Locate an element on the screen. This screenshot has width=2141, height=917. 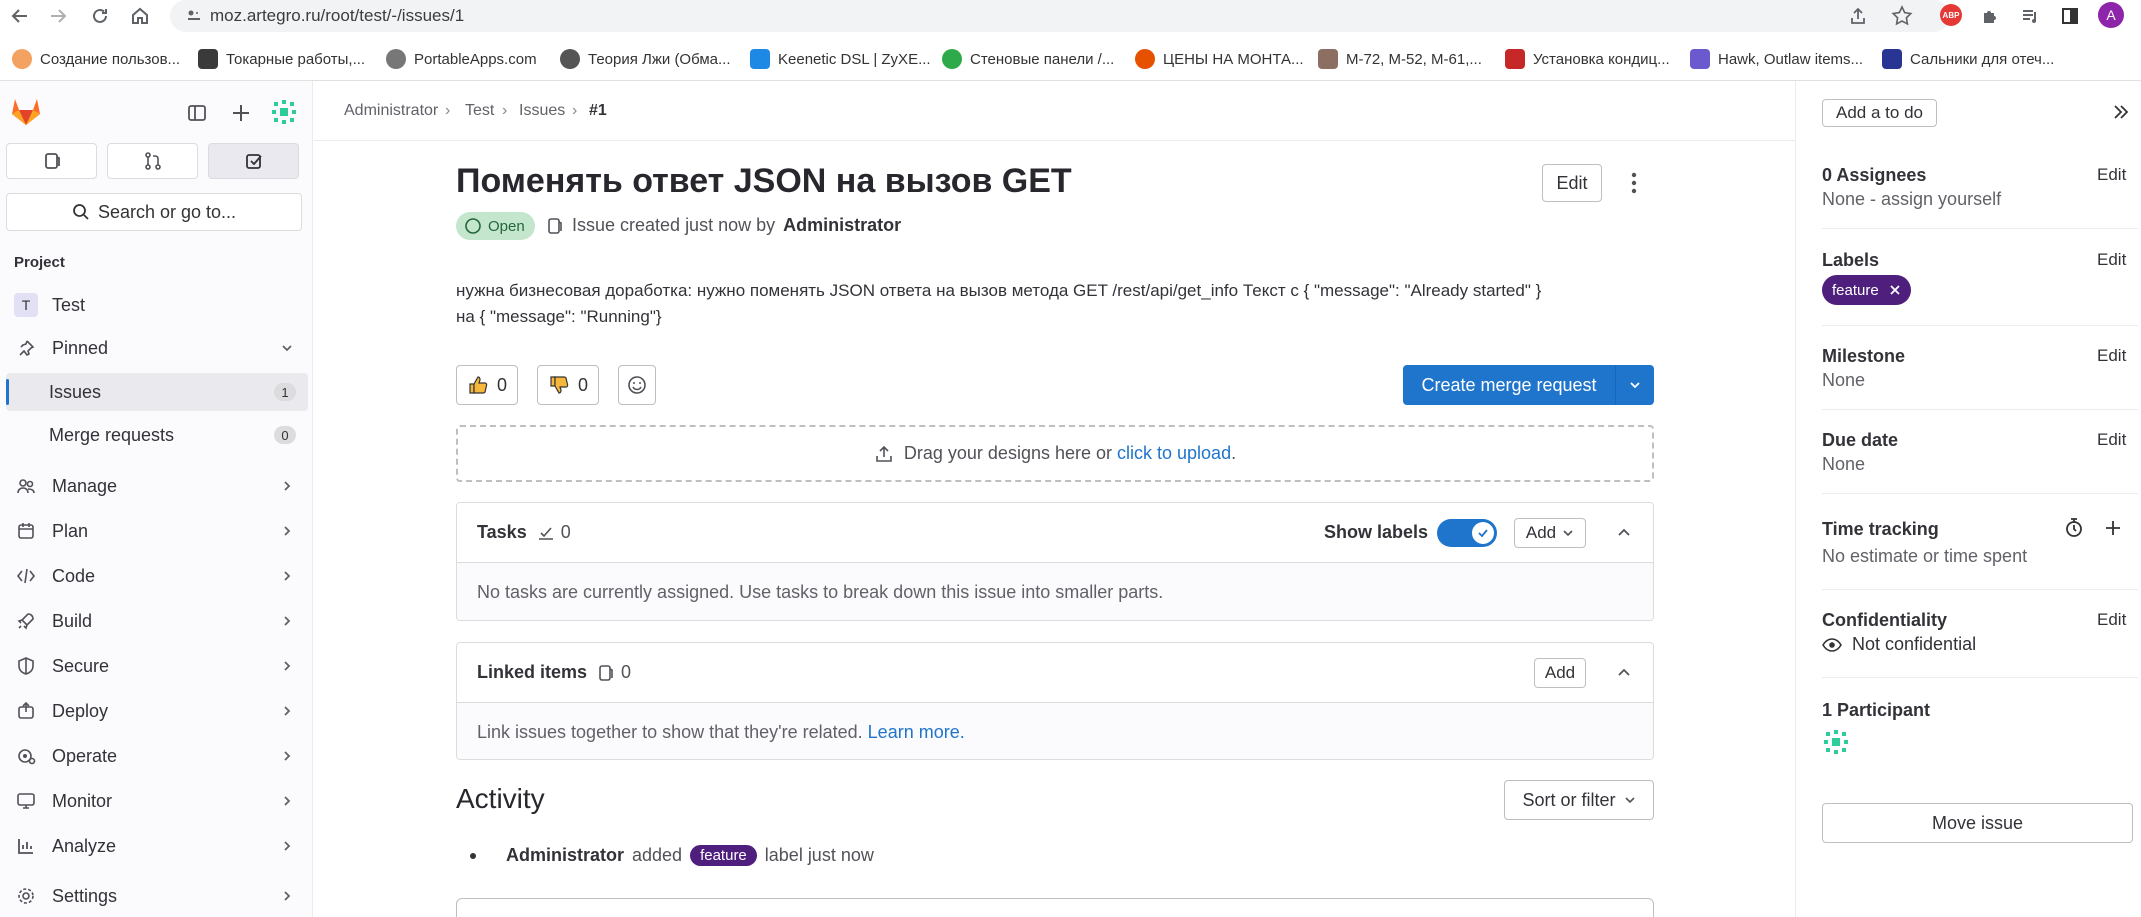
sidebar-item-issues: Issues 1 is located at coordinates (157, 392).